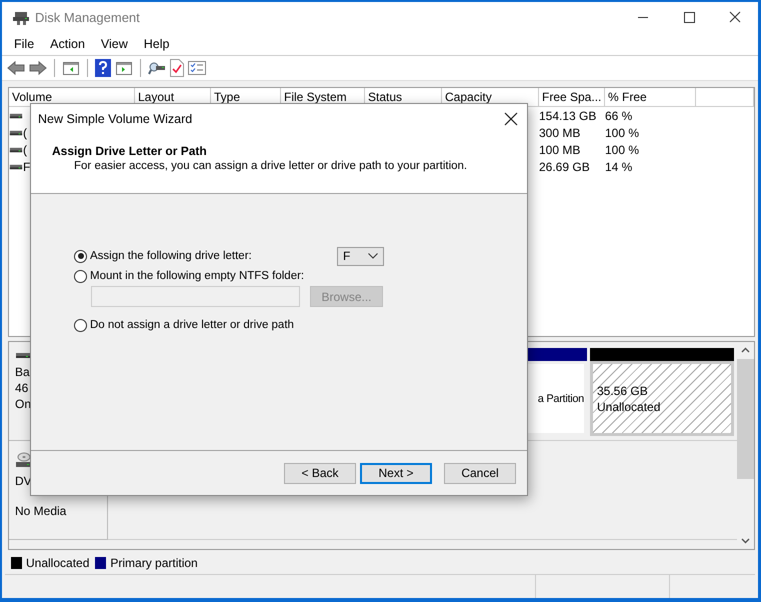 This screenshot has width=761, height=602. I want to click on menu-item: View, so click(114, 44).